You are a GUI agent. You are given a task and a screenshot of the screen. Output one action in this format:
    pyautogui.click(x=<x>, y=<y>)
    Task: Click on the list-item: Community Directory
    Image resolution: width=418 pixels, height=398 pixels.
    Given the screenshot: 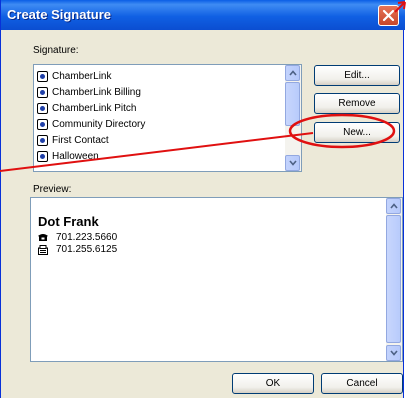 What is the action you would take?
    pyautogui.click(x=91, y=124)
    